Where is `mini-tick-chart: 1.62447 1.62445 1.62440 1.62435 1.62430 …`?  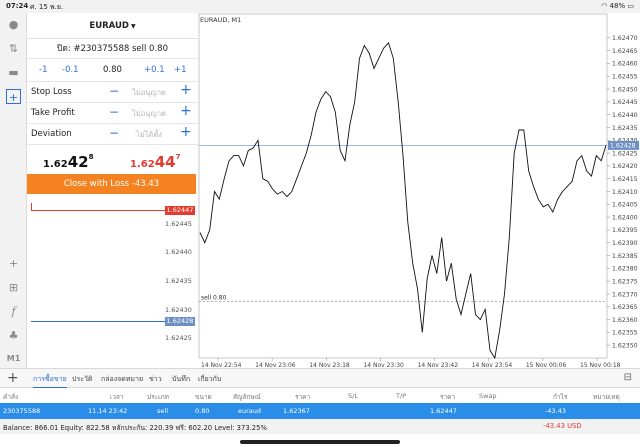
mini-tick-chart: 1.62447 1.62445 1.62440 1.62435 1.62430 … is located at coordinates (112, 284).